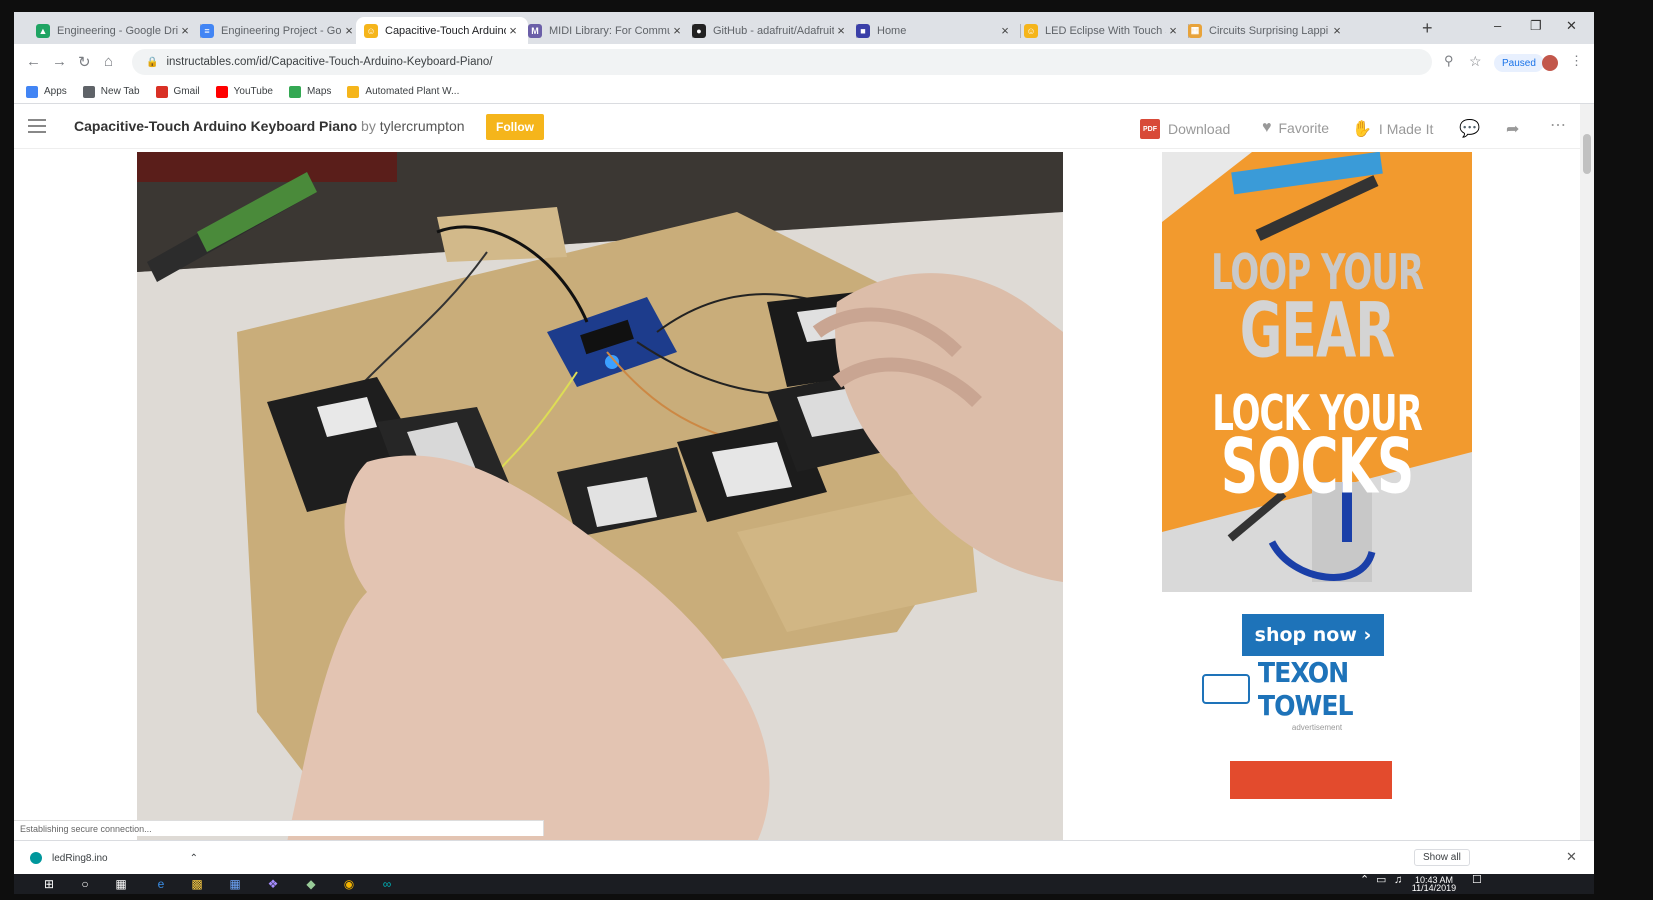 This screenshot has height=900, width=1653. I want to click on i-made-it-action: ✋ I Made It, so click(1392, 129).